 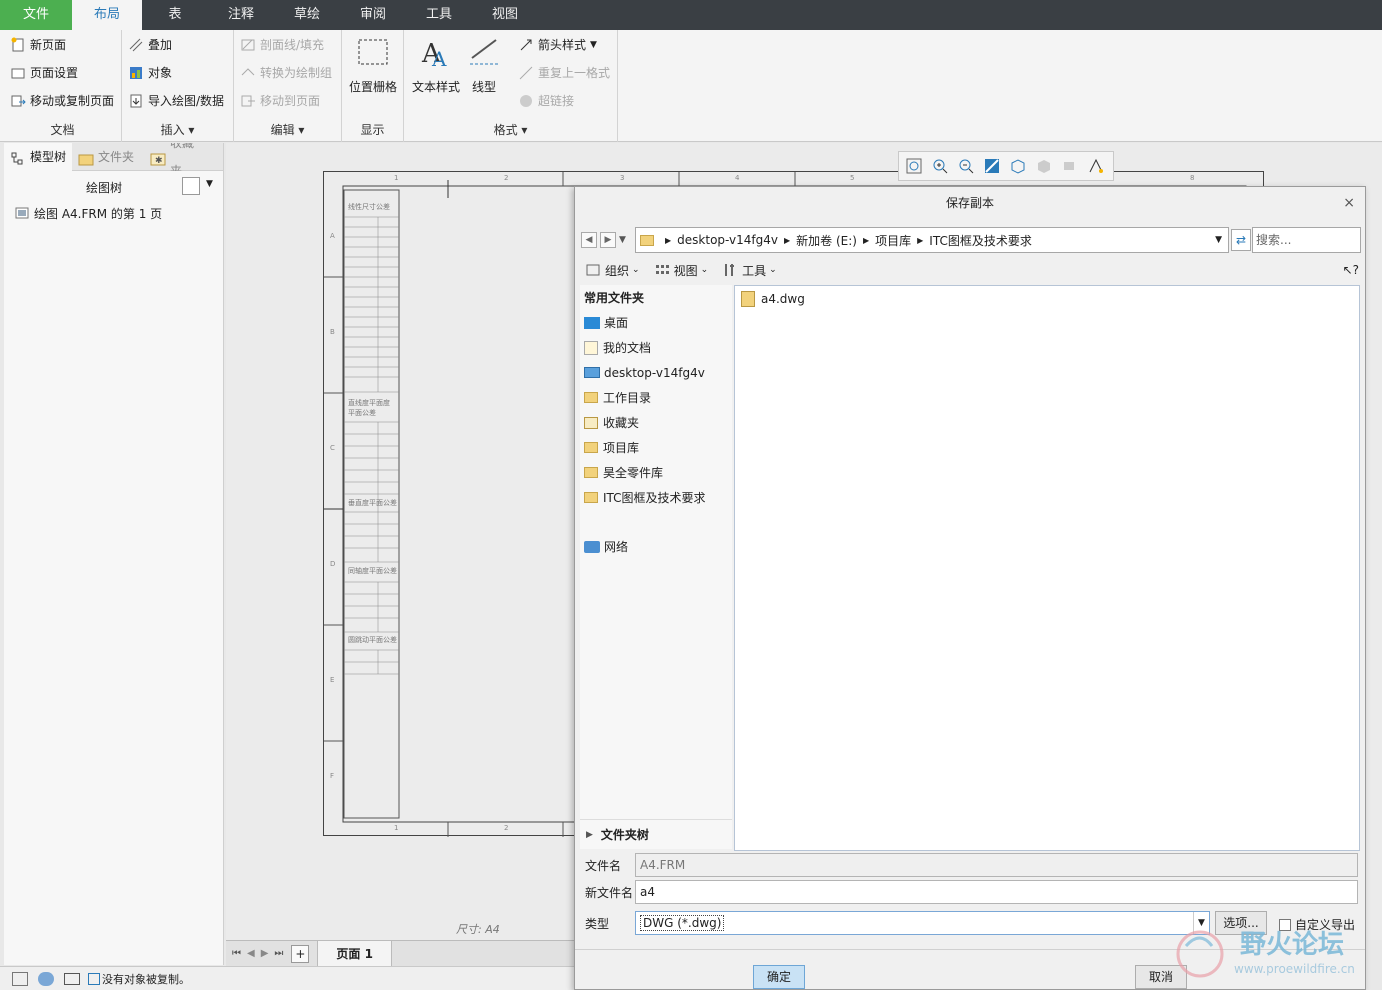 What do you see at coordinates (589, 240) in the screenshot?
I see `back-icon: ◀` at bounding box center [589, 240].